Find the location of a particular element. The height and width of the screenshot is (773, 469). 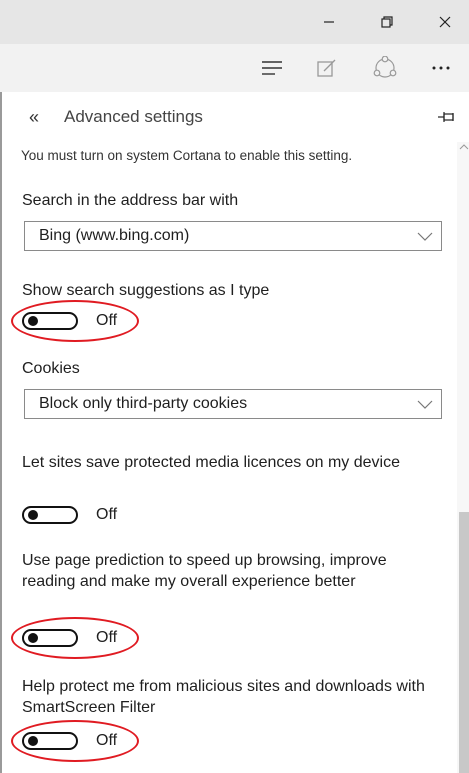

back-icon: « is located at coordinates (33, 116).